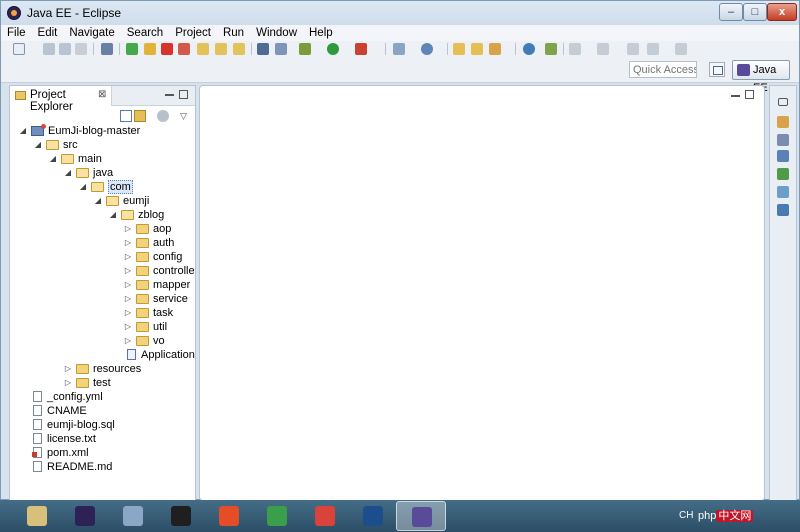  What do you see at coordinates (102, 131) in the screenshot?
I see `tree-item: ◢ EumJi-blog-master` at bounding box center [102, 131].